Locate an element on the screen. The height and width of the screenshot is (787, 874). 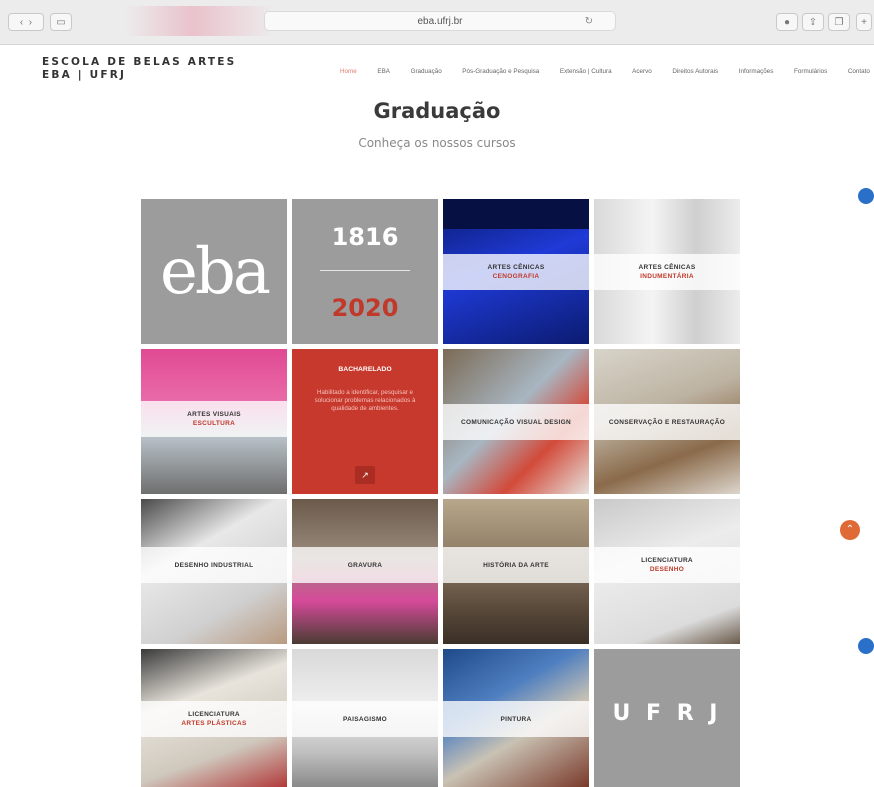
nav-extensao: Extensão | Cultura is located at coordinates (586, 71).